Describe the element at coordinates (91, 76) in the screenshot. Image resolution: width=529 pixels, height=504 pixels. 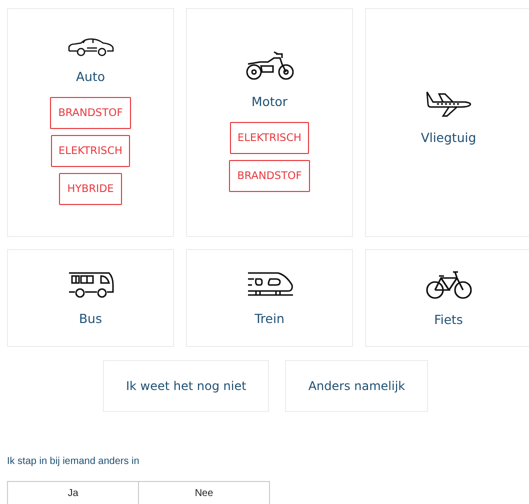
I see `vehicle-label: Auto` at that location.